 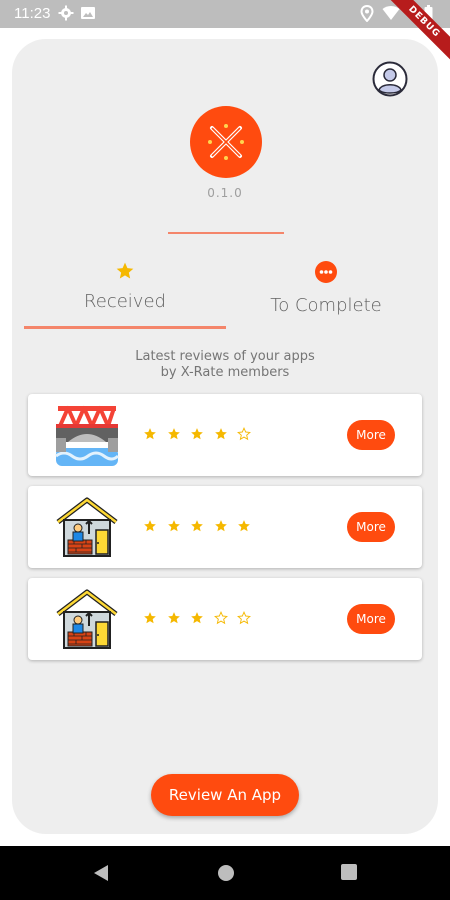 What do you see at coordinates (225, 356) in the screenshot?
I see `reviews-subtitle-line1: Latest reviews of your apps` at bounding box center [225, 356].